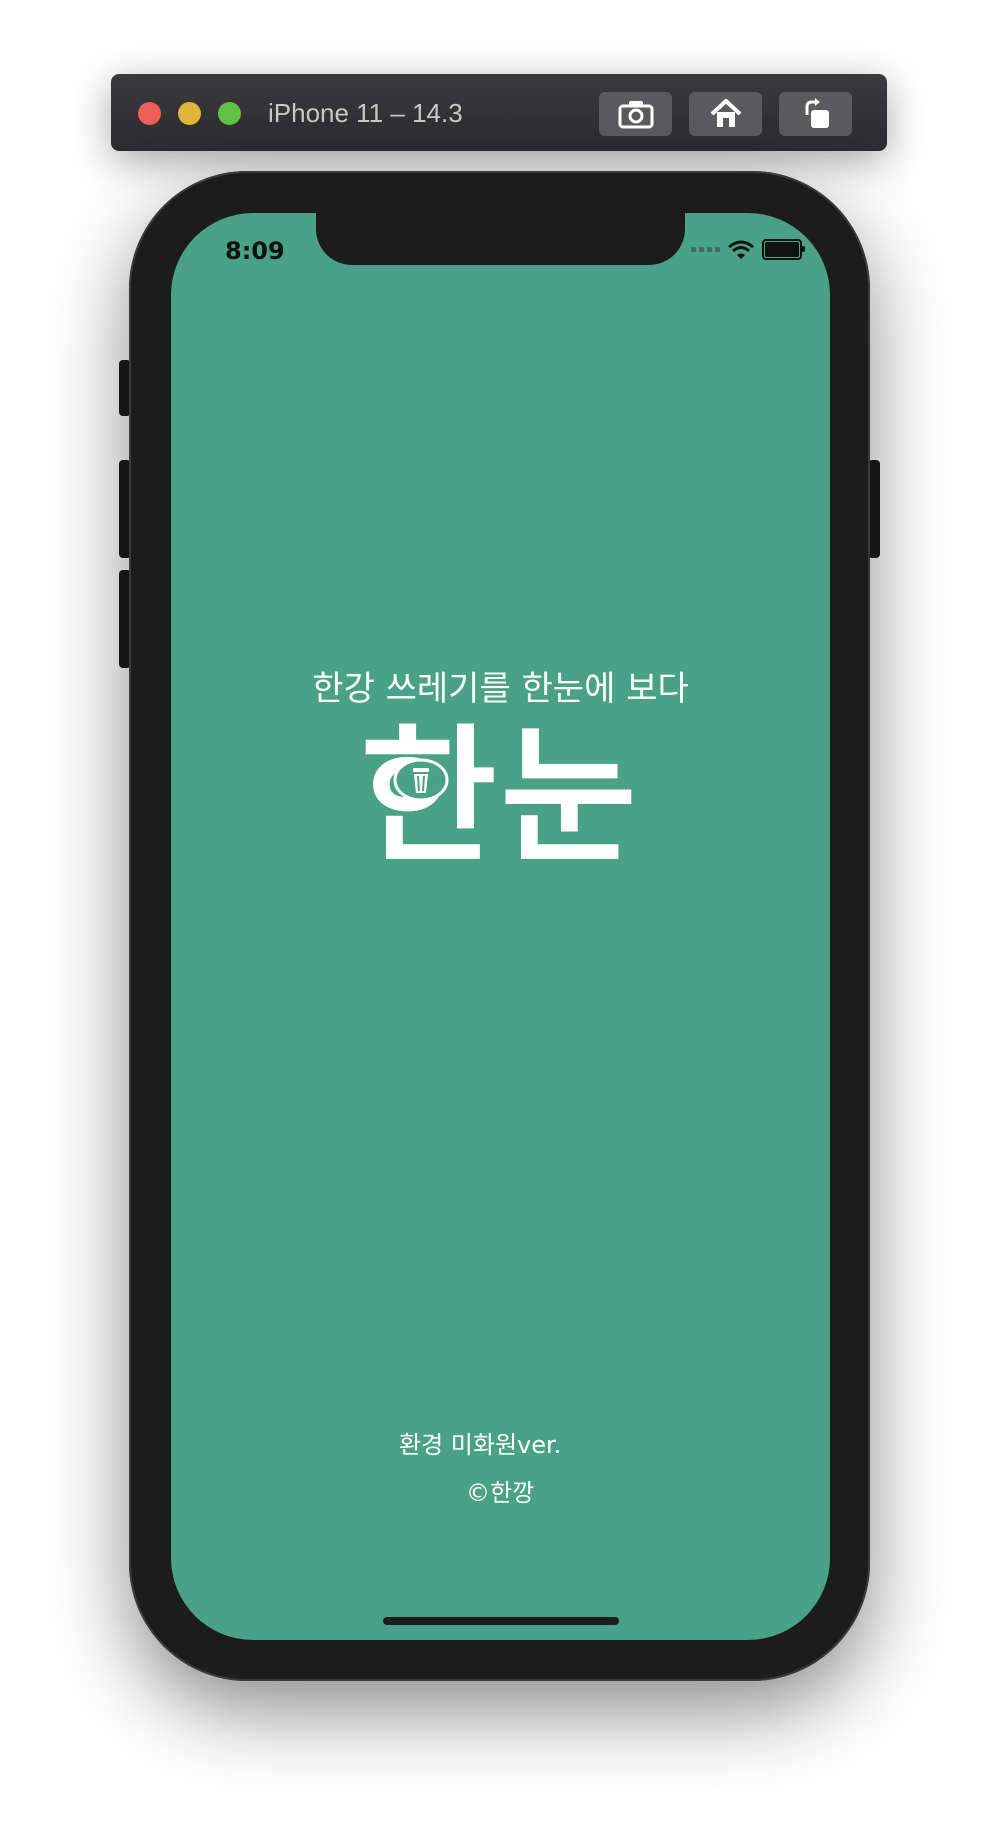 Image resolution: width=998 pixels, height=1830 pixels. I want to click on camera-icon, so click(635, 115).